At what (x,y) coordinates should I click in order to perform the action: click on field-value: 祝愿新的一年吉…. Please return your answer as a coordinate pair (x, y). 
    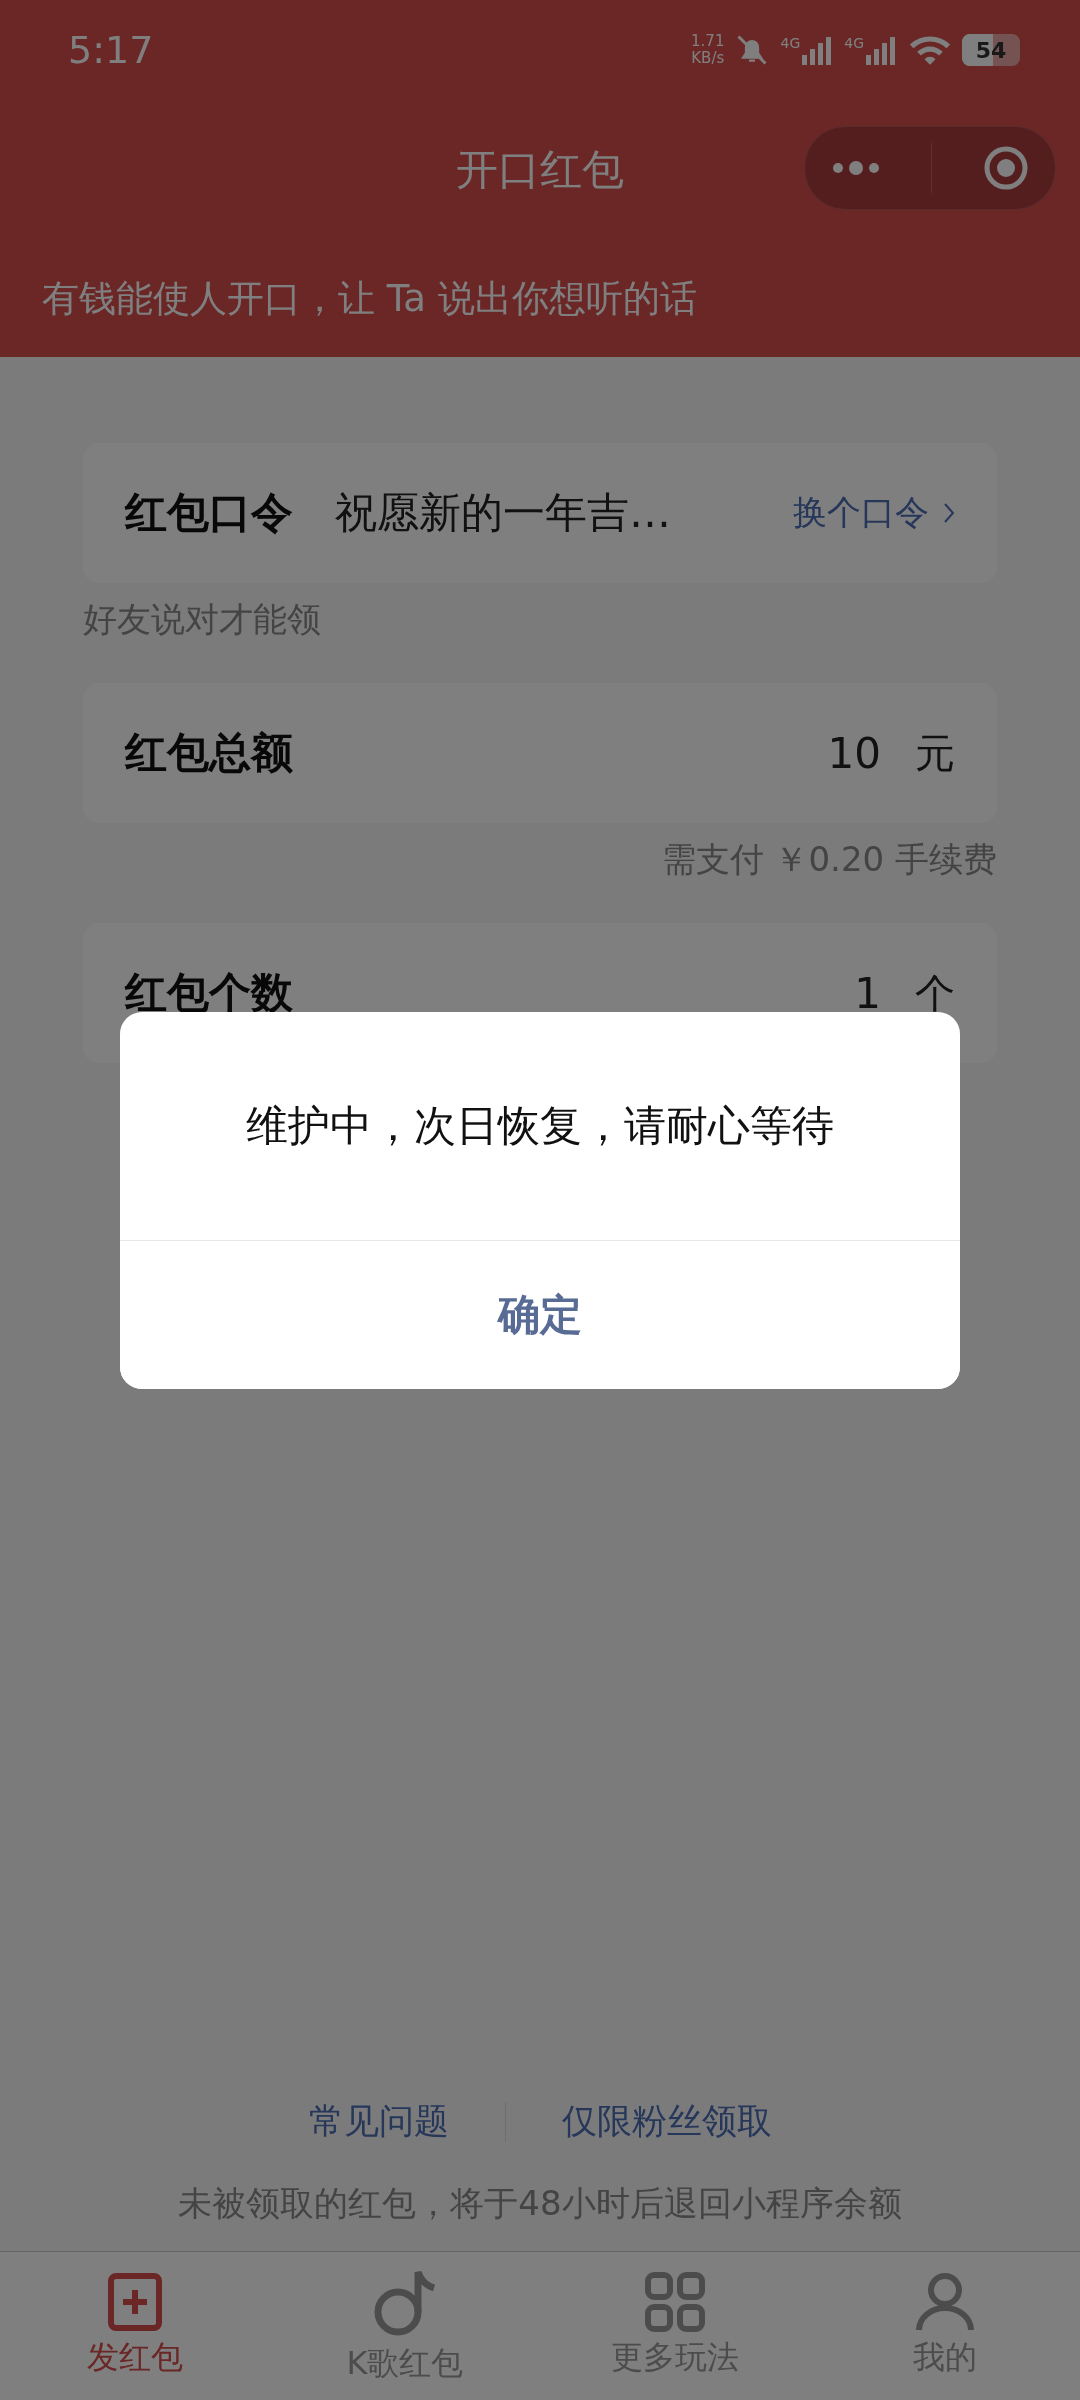
    Looking at the image, I should click on (557, 513).